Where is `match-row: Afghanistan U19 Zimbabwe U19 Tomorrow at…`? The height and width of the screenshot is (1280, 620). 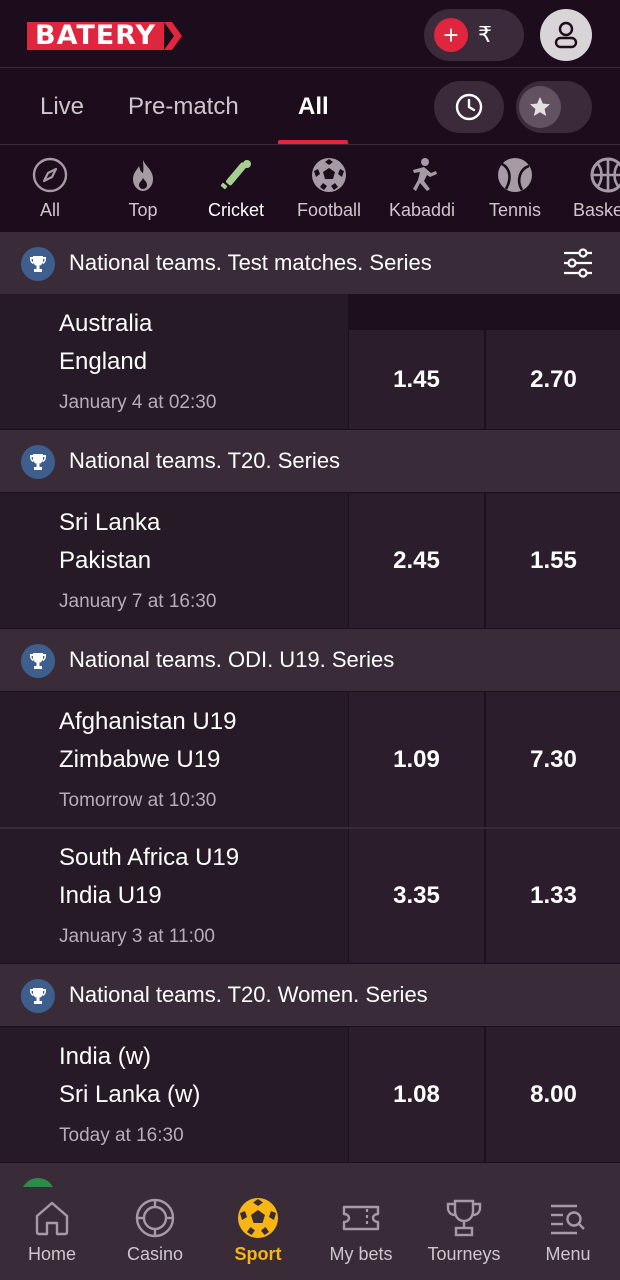 match-row: Afghanistan U19 Zimbabwe U19 Tomorrow at… is located at coordinates (310, 759).